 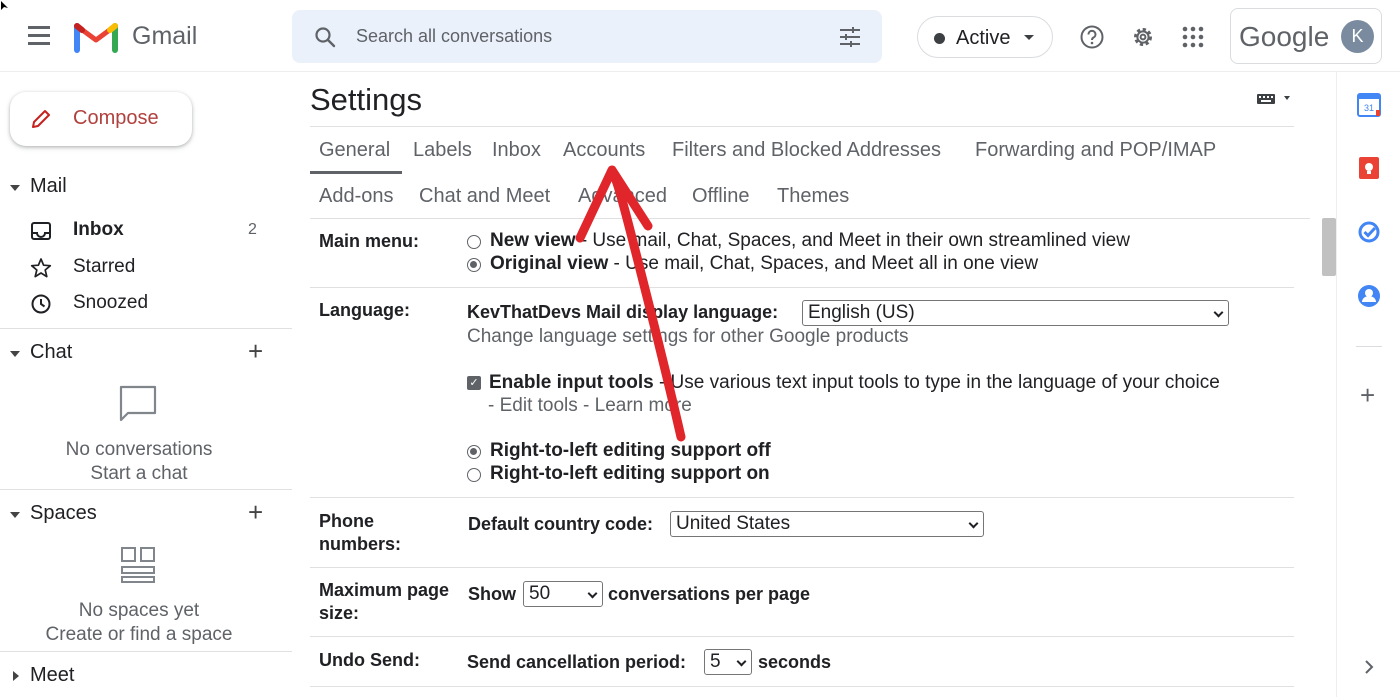 I want to click on select-value: United States, so click(x=733, y=523).